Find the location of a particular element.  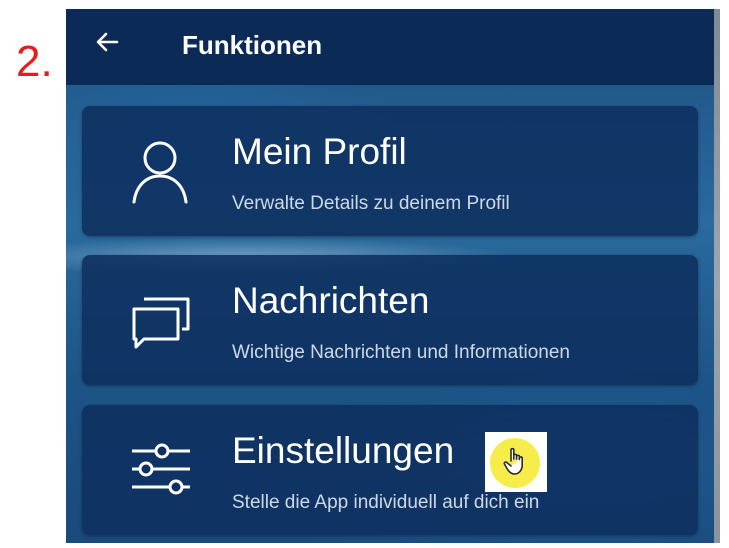

chat-bubbles-icon is located at coordinates (160, 320).